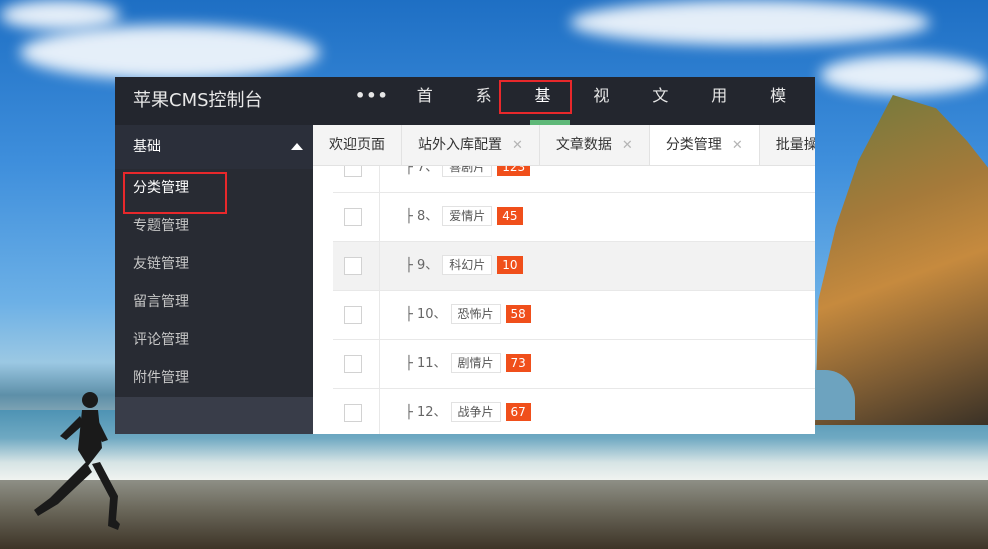 The height and width of the screenshot is (549, 988). I want to click on nav-item-template: 模版, so click(785, 110).